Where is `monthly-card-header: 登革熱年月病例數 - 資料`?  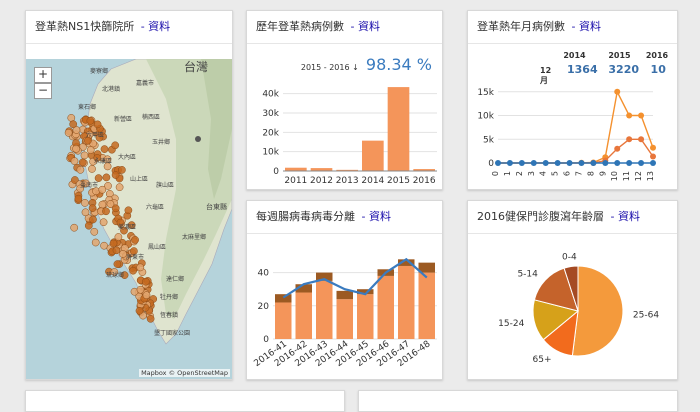 monthly-card-header: 登革熱年月病例數 - 資料 is located at coordinates (572, 27).